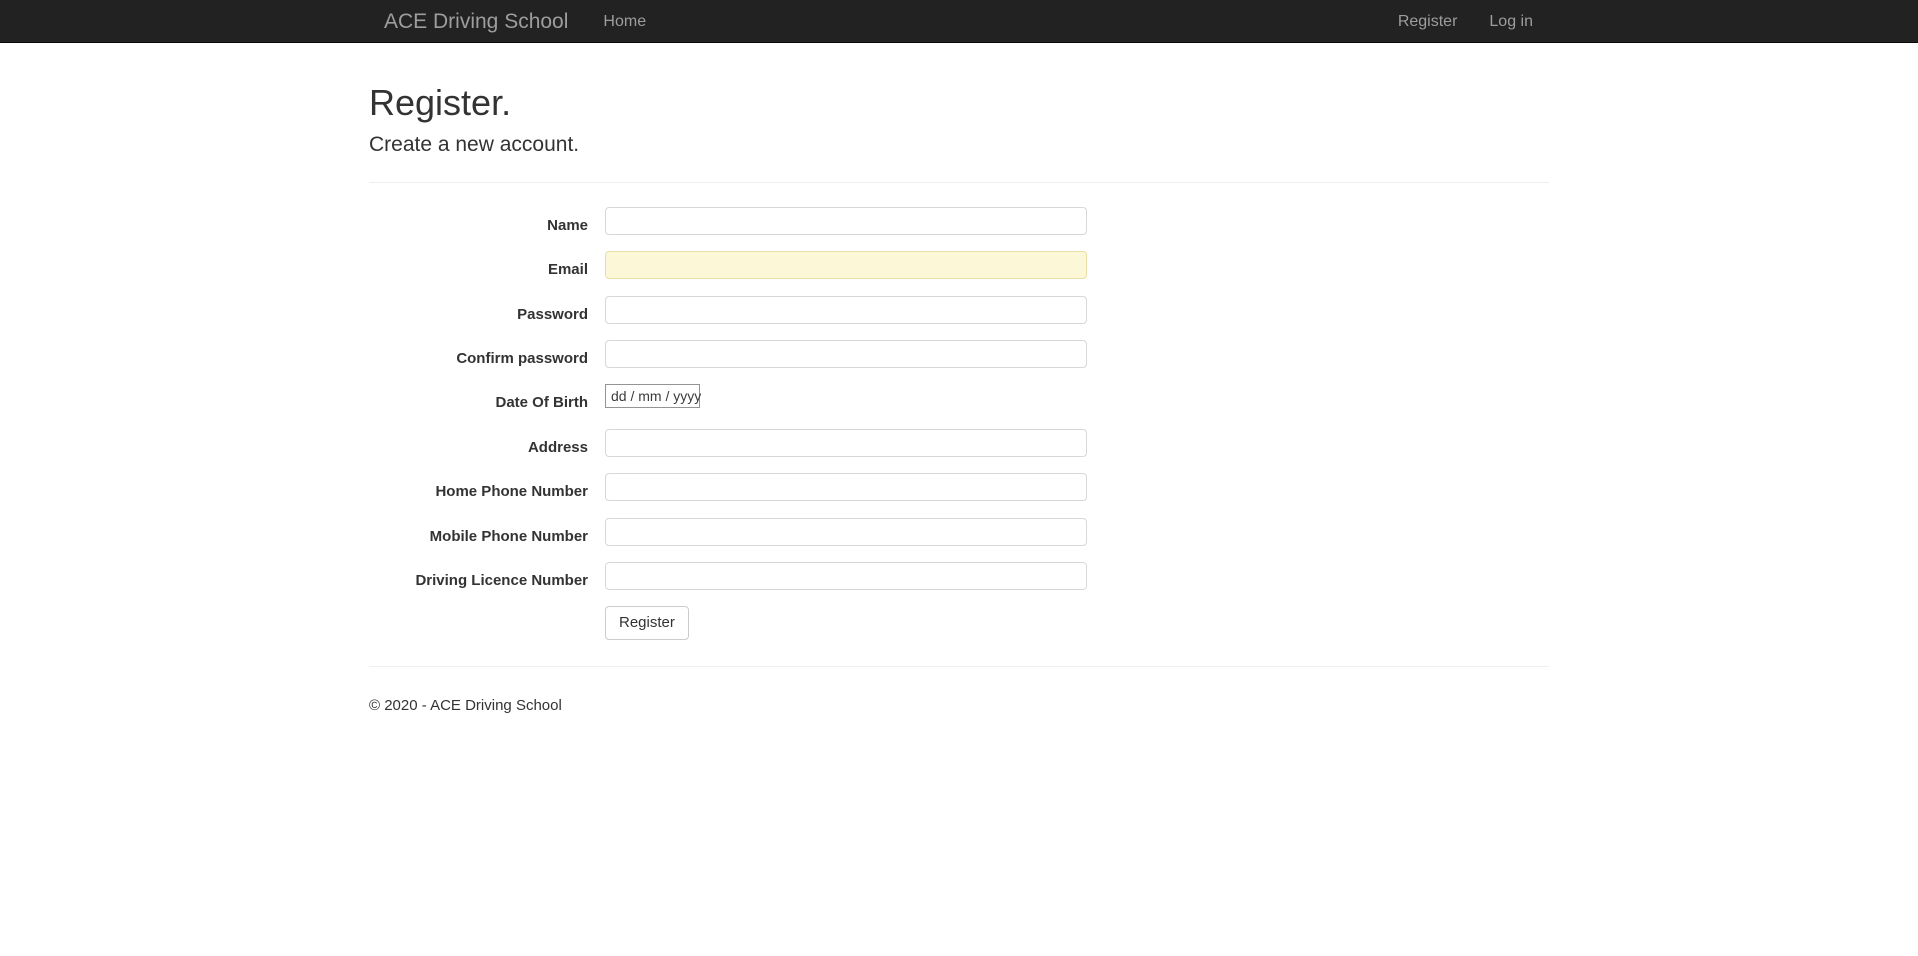 This screenshot has width=1918, height=956. Describe the element at coordinates (846, 623) in the screenshot. I see `field-wrapper-submit: Register` at that location.